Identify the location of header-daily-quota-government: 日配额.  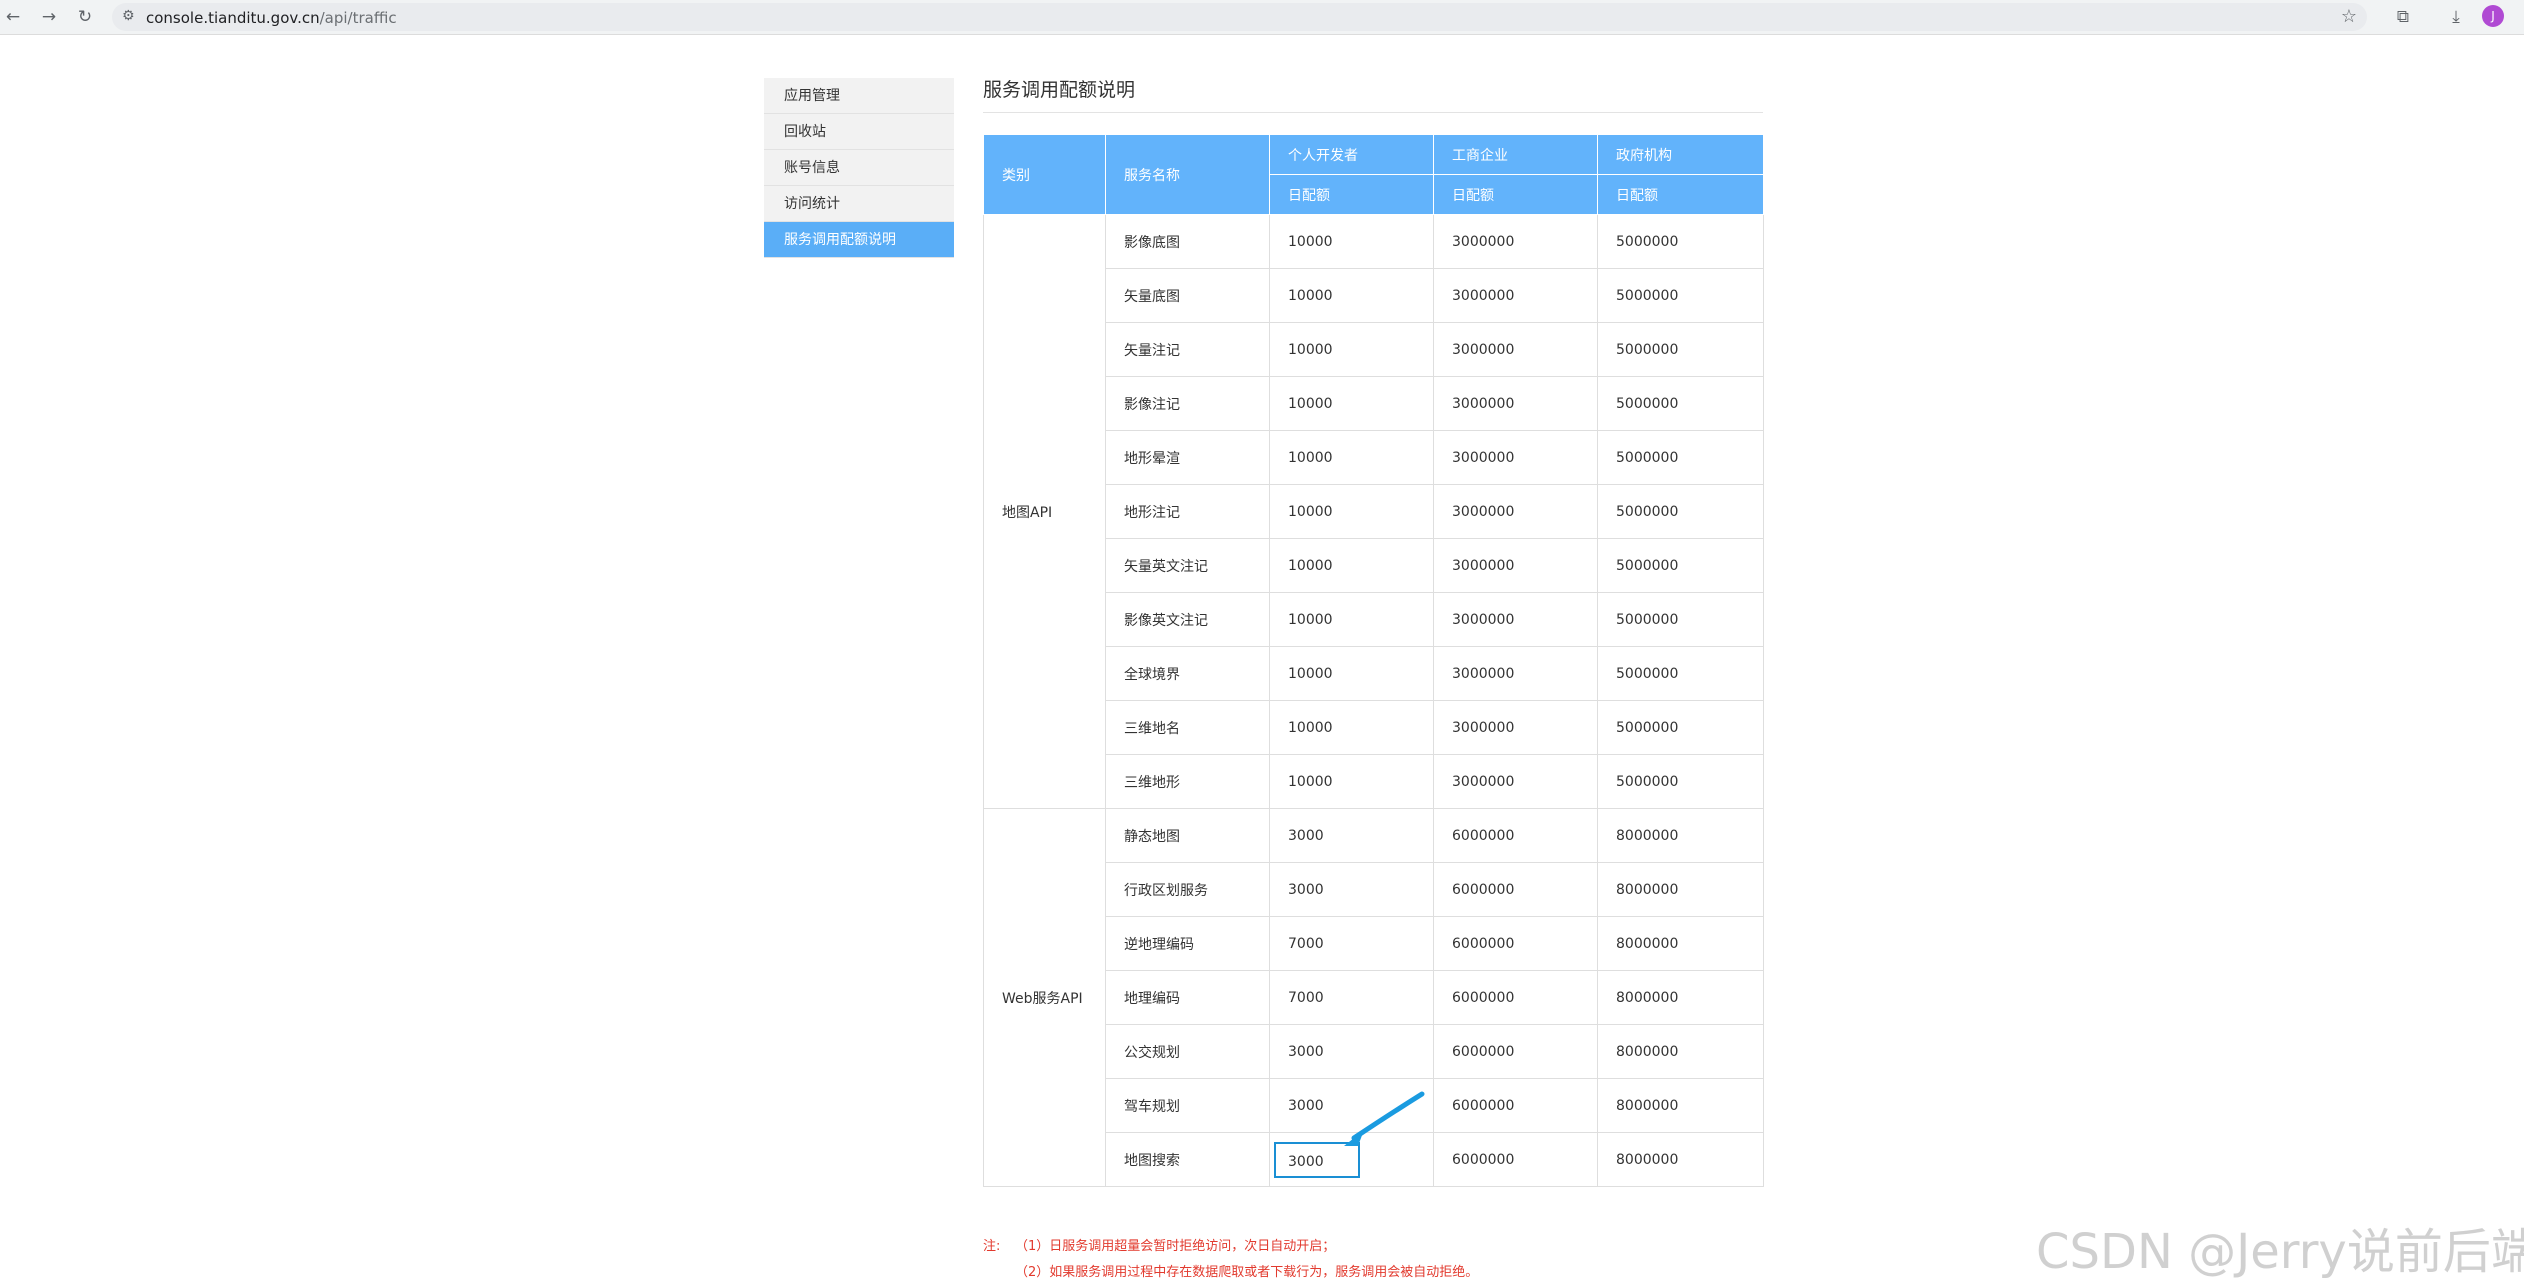
(1680, 194).